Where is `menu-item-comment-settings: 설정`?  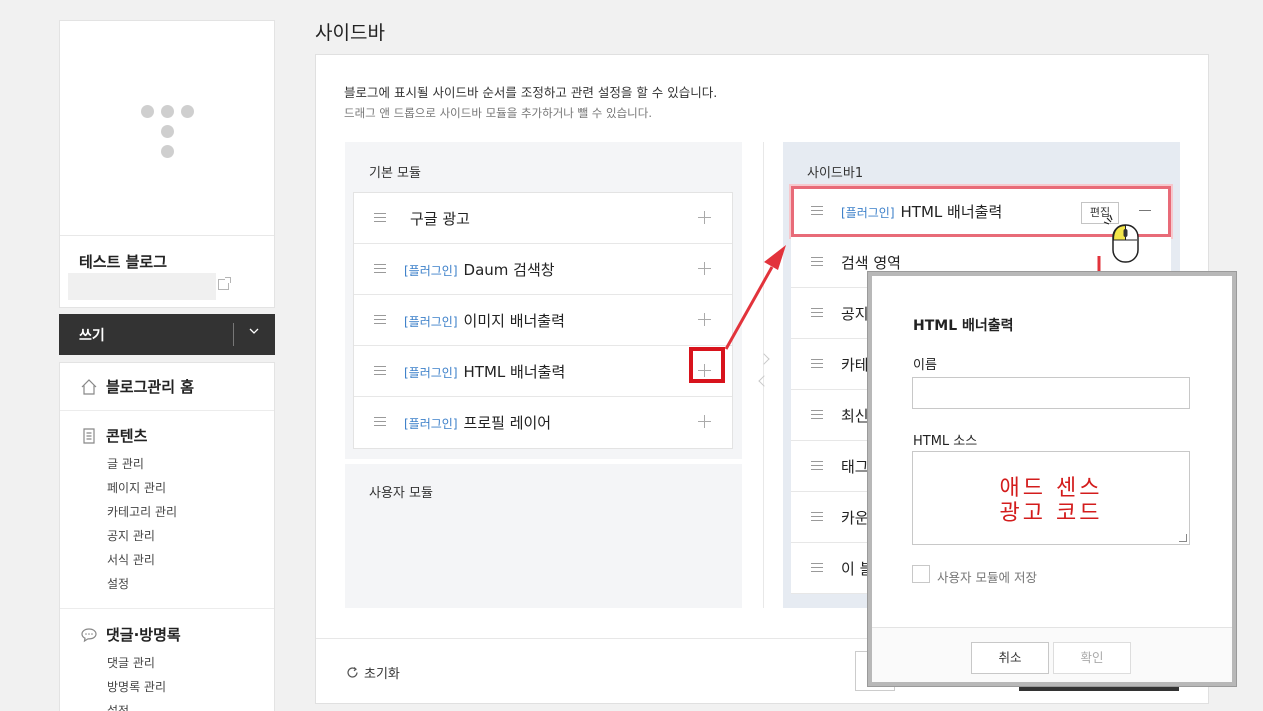
menu-item-comment-settings: 설정 is located at coordinates (118, 706).